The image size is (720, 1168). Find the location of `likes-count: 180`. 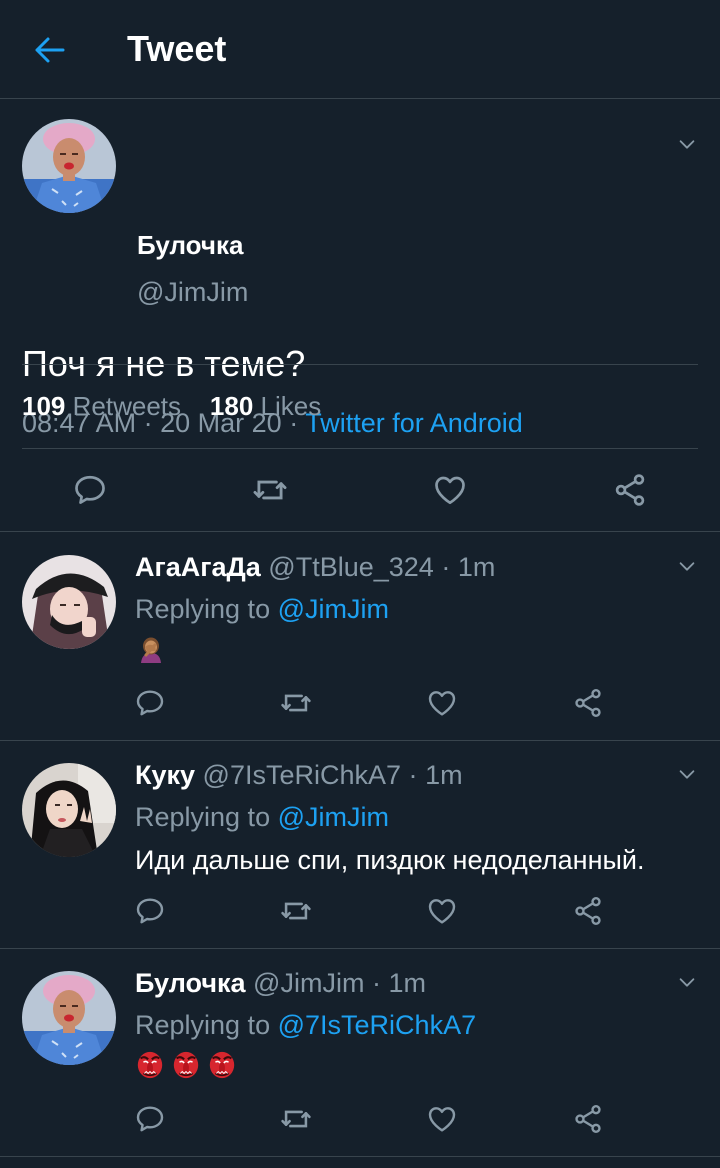

likes-count: 180 is located at coordinates (231, 406).